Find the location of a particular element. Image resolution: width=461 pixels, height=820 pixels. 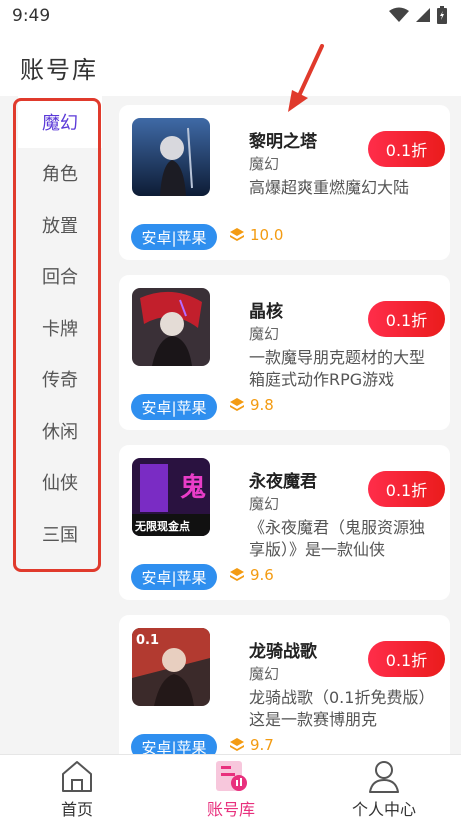

game-name: 晶核 is located at coordinates (266, 312).